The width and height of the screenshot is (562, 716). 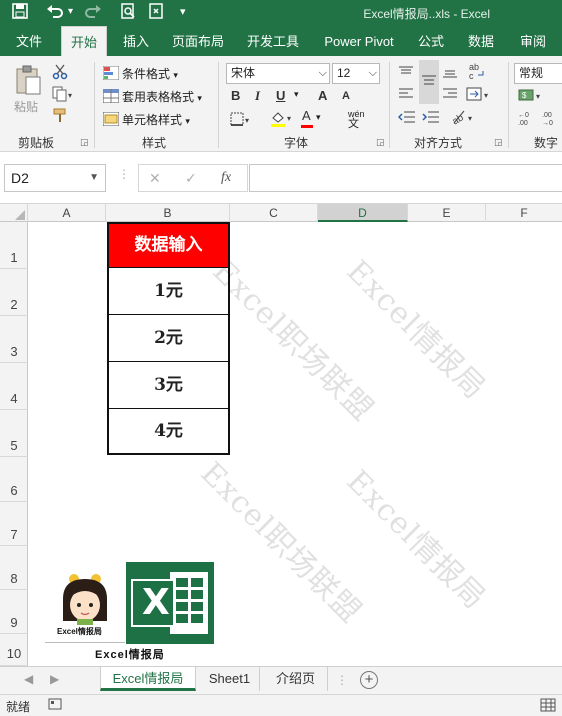 What do you see at coordinates (14, 650) in the screenshot?
I see `row-header-10: 10` at bounding box center [14, 650].